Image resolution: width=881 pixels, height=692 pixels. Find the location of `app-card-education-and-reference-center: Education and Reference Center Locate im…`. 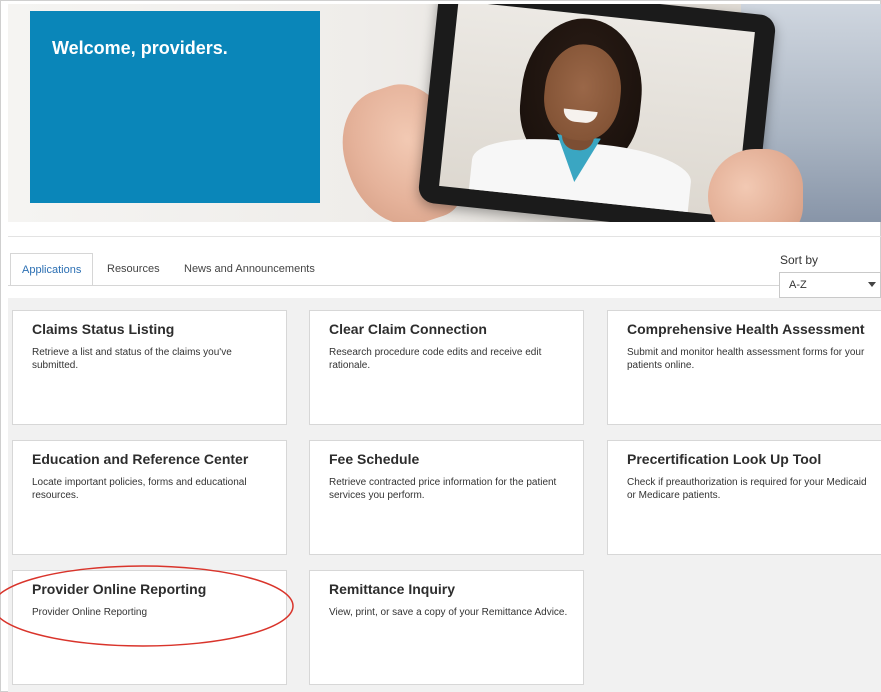

app-card-education-and-reference-center: Education and Reference Center Locate im… is located at coordinates (149, 497).